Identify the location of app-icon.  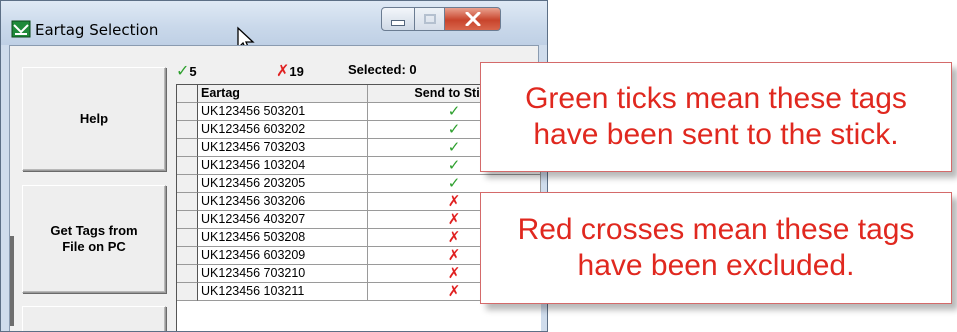
(21, 29).